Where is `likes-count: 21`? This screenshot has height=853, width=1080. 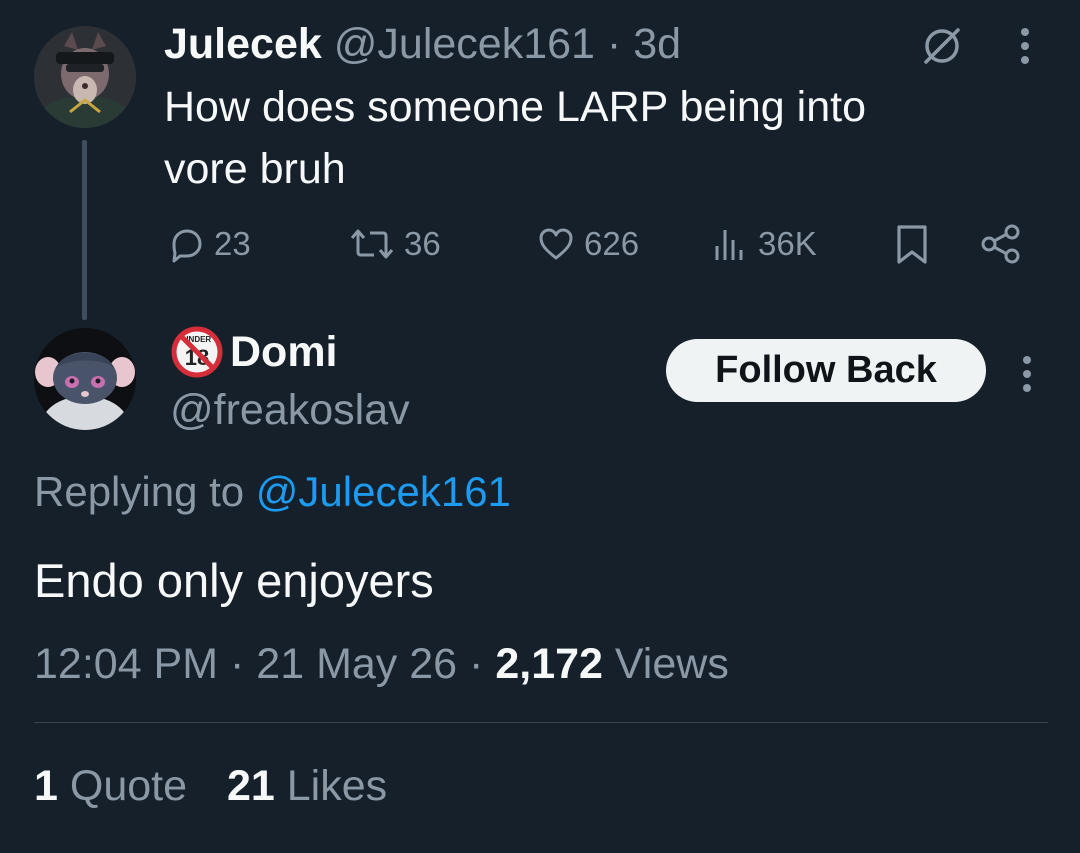 likes-count: 21 is located at coordinates (250, 786).